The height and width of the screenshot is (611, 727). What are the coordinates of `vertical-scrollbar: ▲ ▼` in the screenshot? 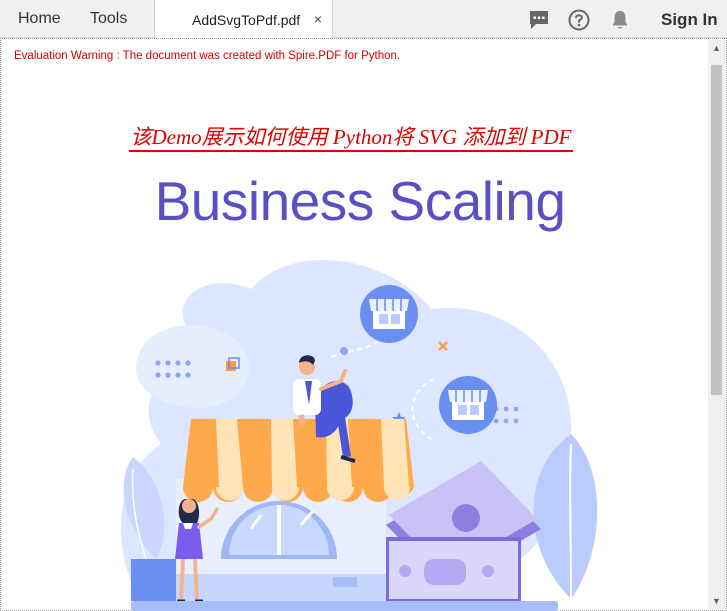 It's located at (716, 324).